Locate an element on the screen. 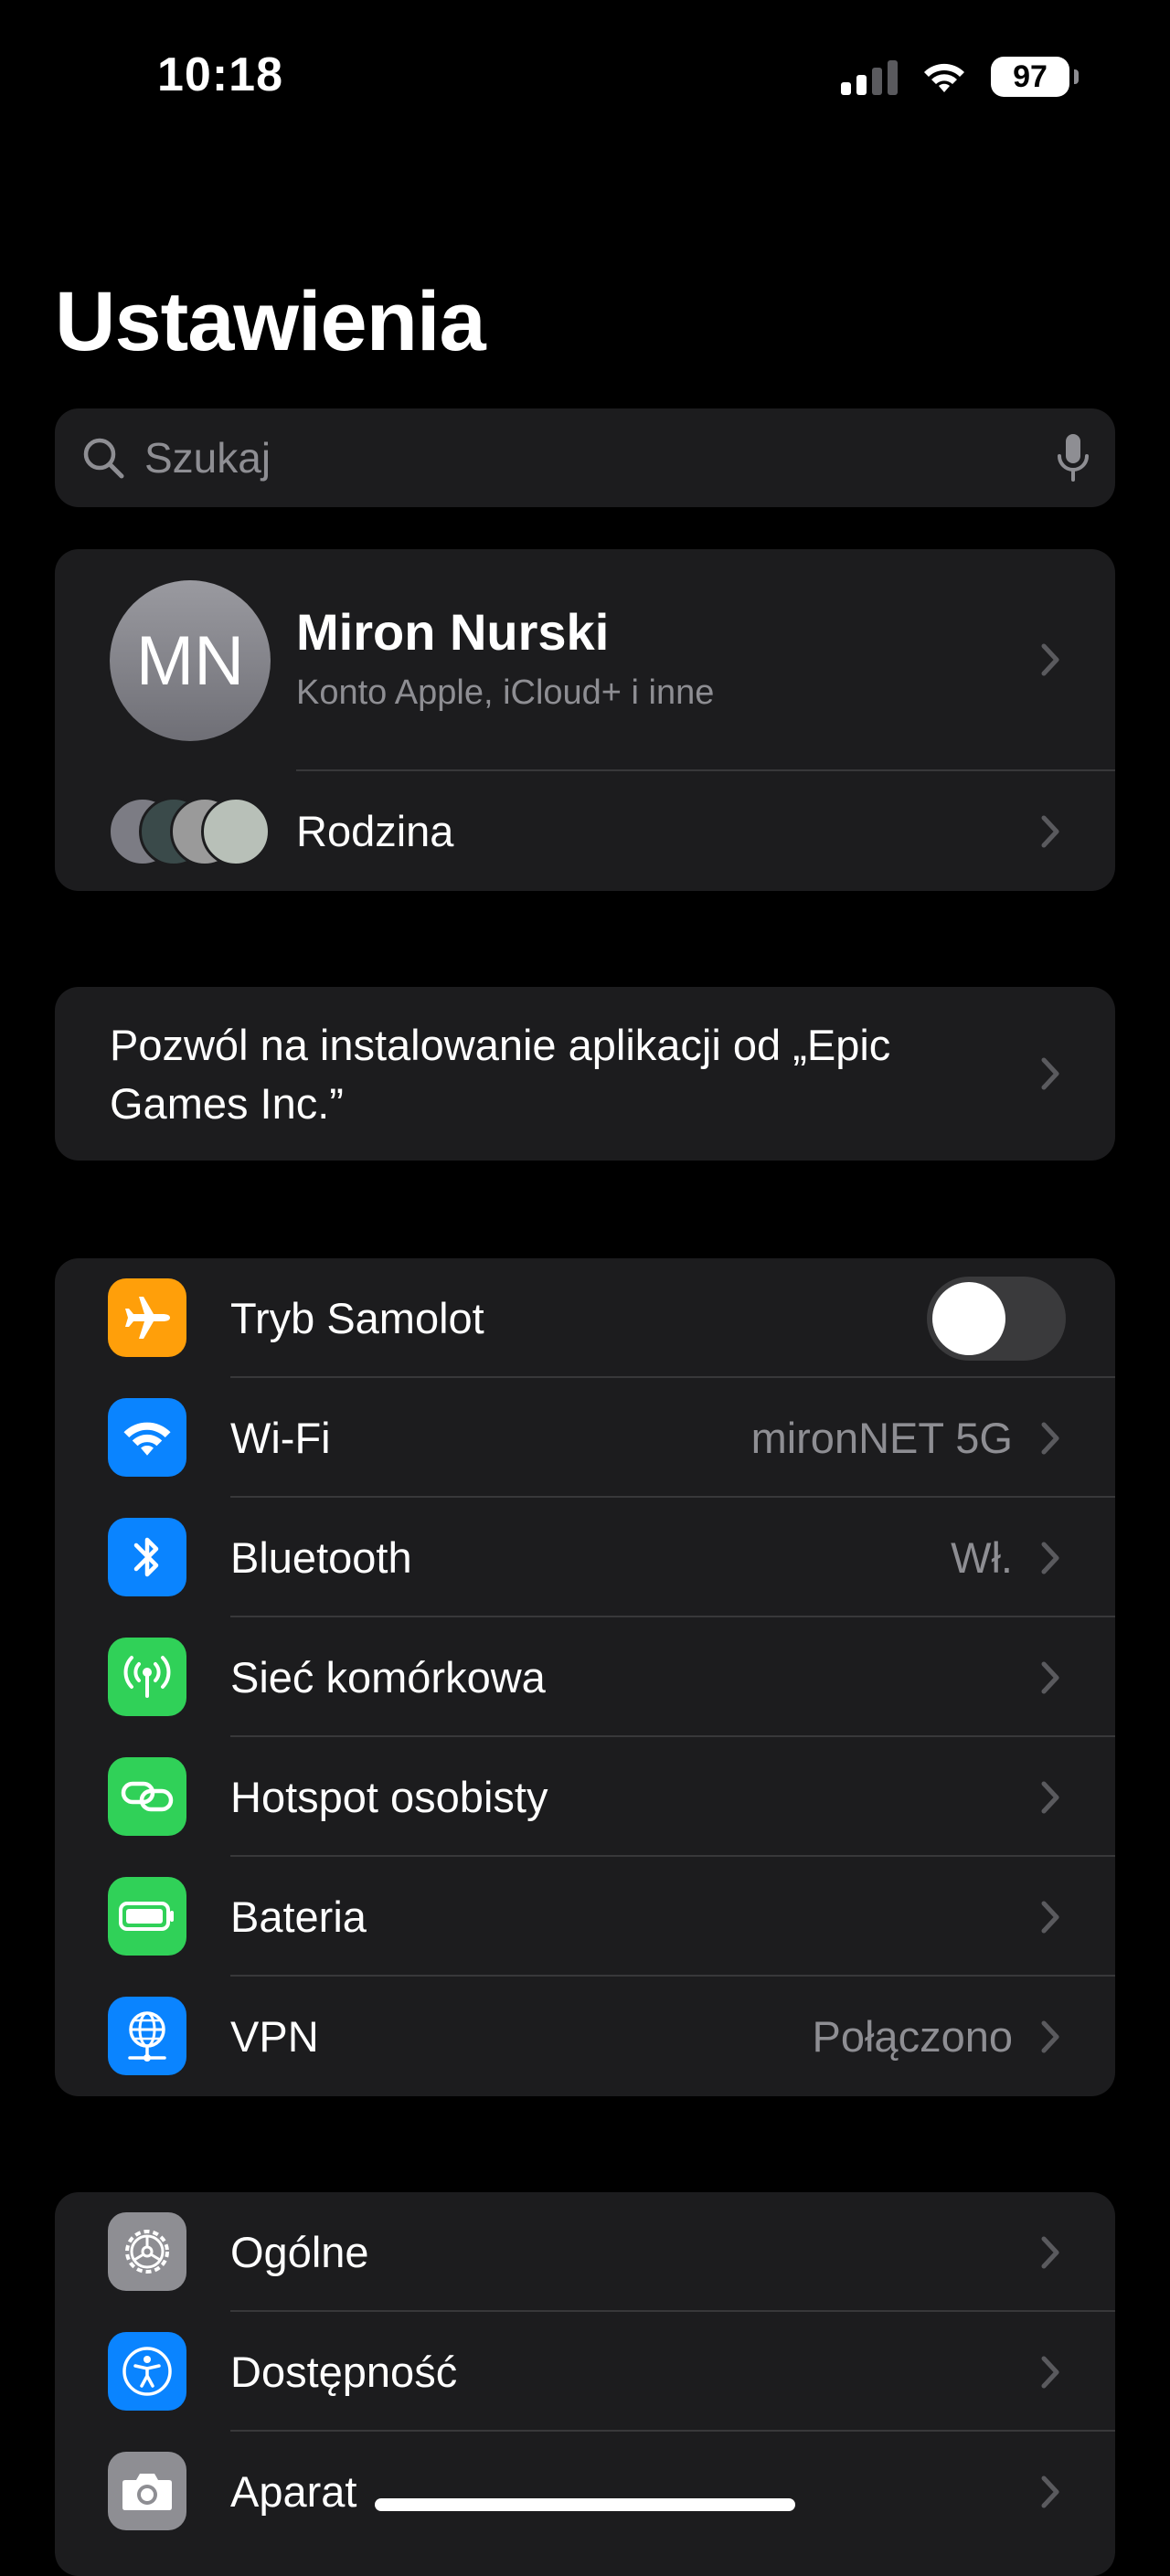 The height and width of the screenshot is (2576, 1170). avatar: MN is located at coordinates (191, 660).